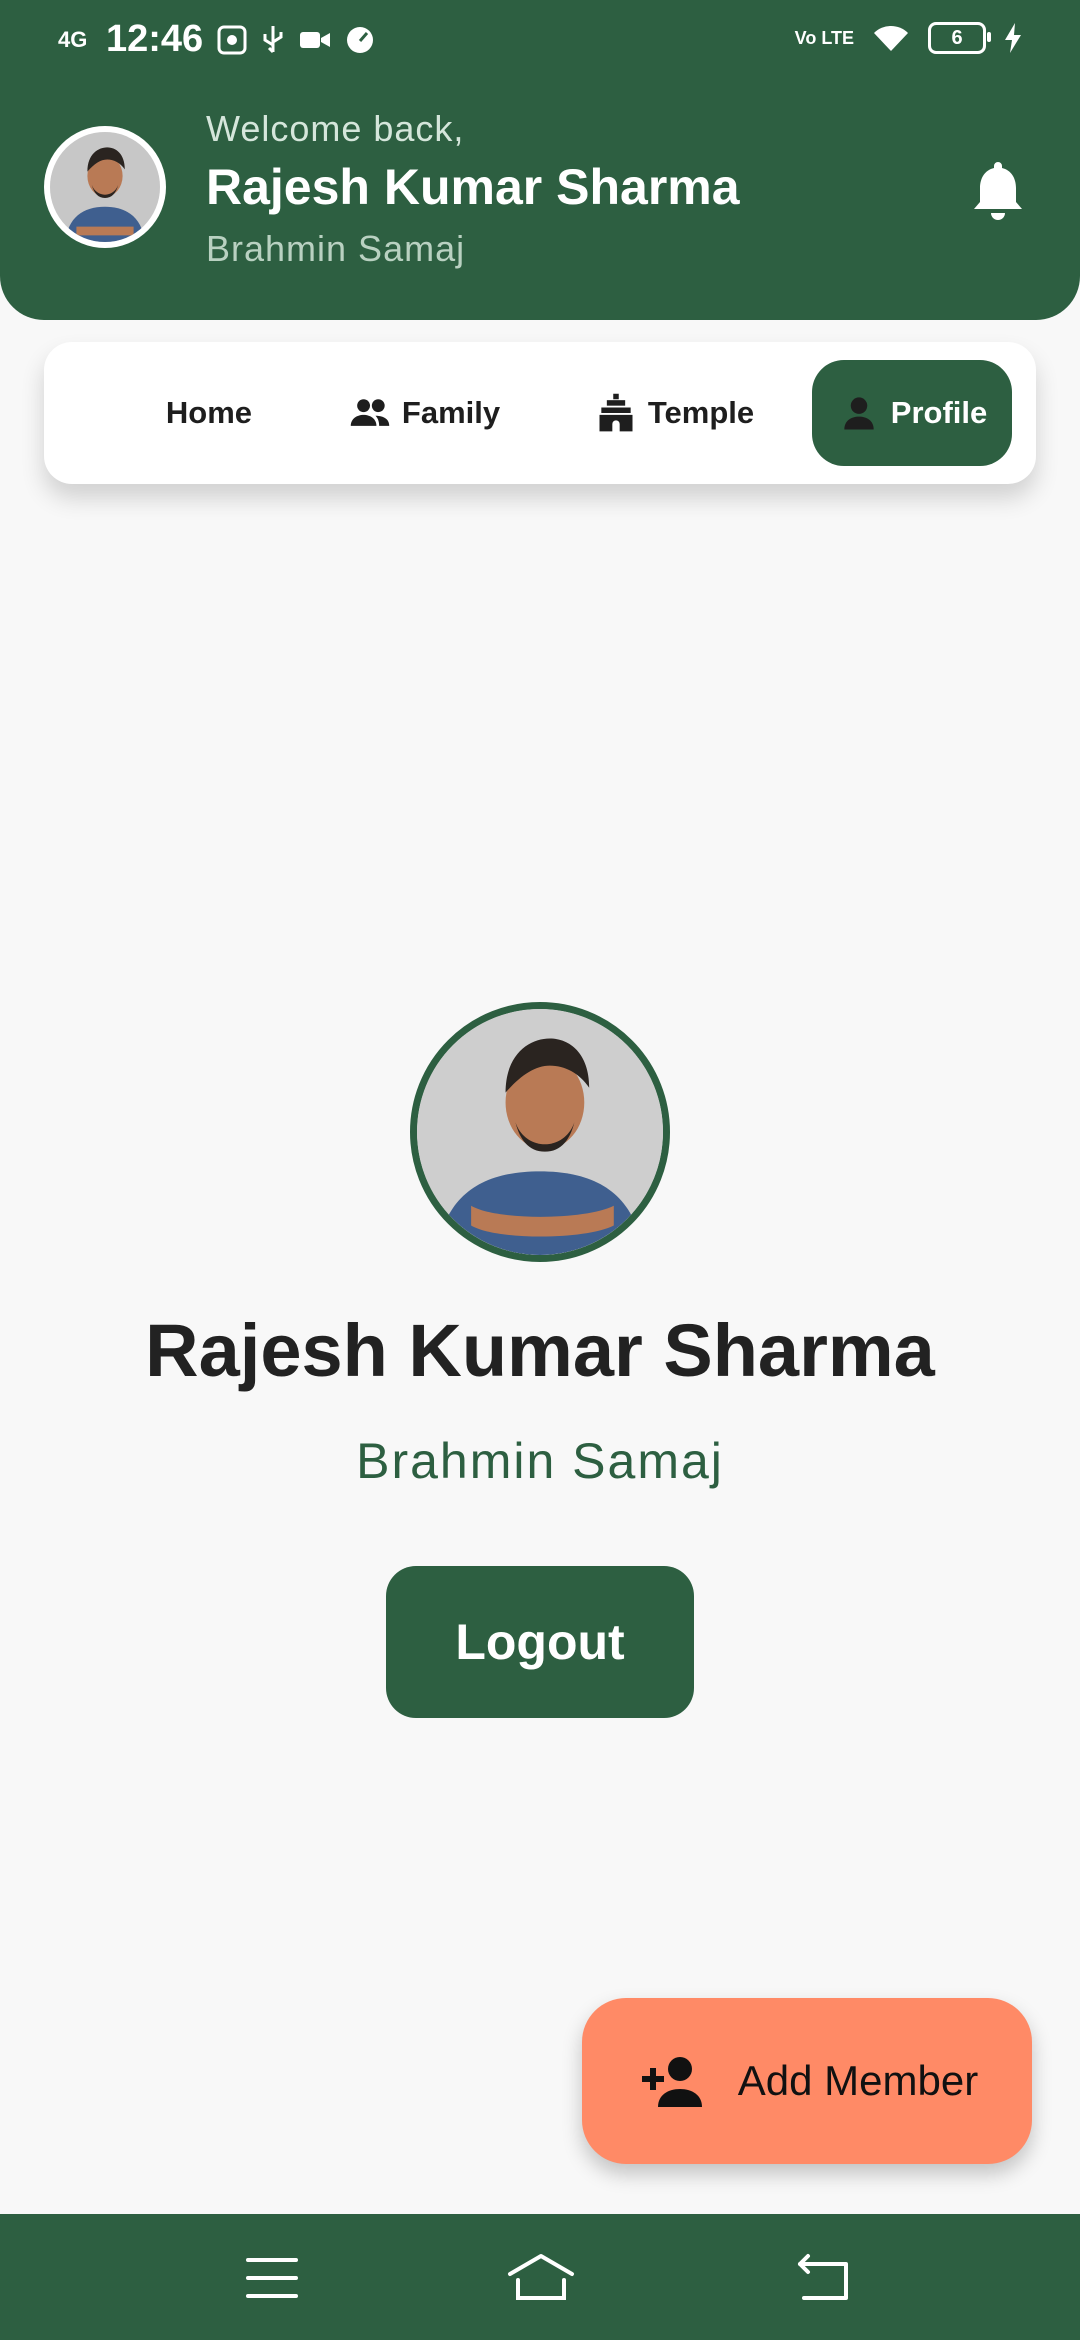 The width and height of the screenshot is (1080, 2340). I want to click on profile-avatar, so click(540, 1132).